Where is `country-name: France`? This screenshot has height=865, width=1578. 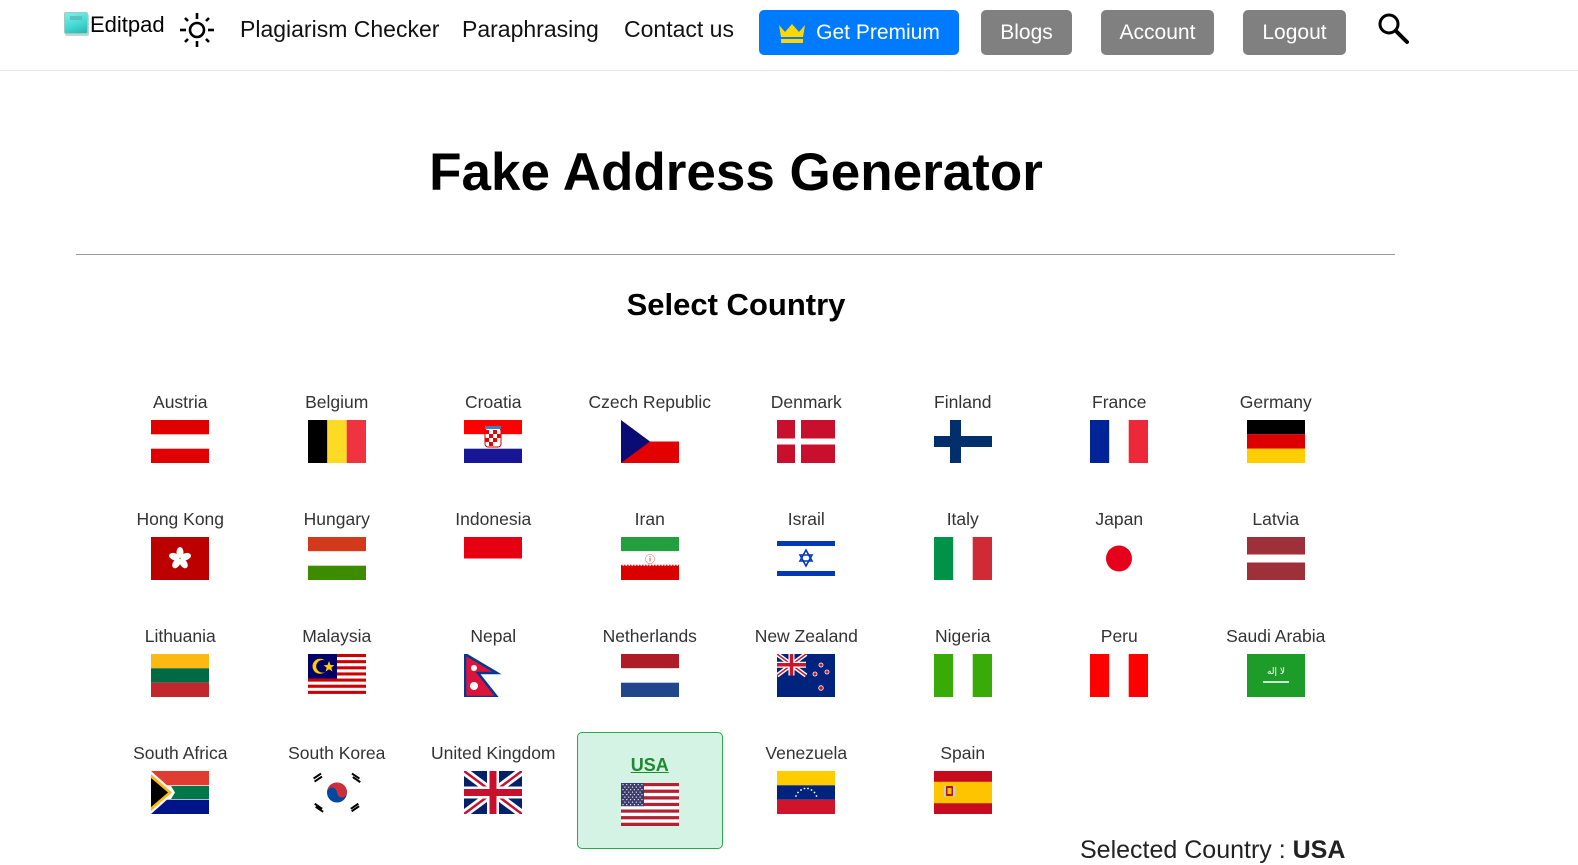
country-name: France is located at coordinates (1119, 402).